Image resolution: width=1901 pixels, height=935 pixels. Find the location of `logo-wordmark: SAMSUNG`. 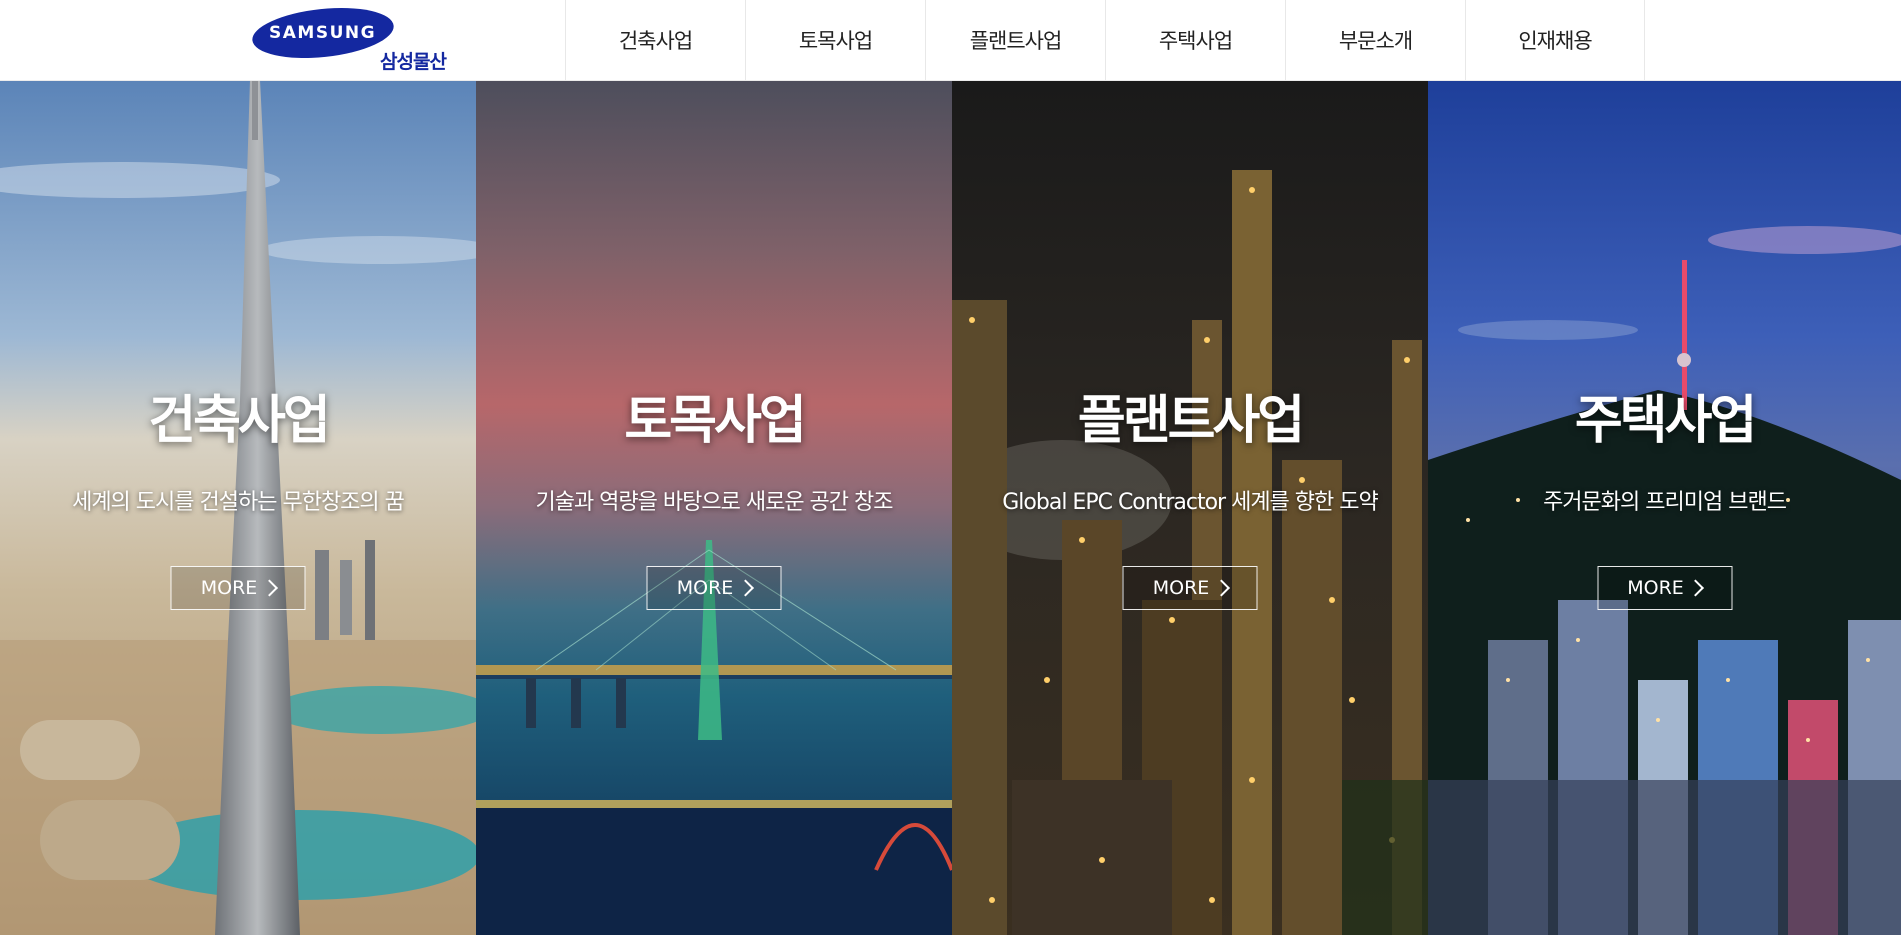

logo-wordmark: SAMSUNG is located at coordinates (323, 33).